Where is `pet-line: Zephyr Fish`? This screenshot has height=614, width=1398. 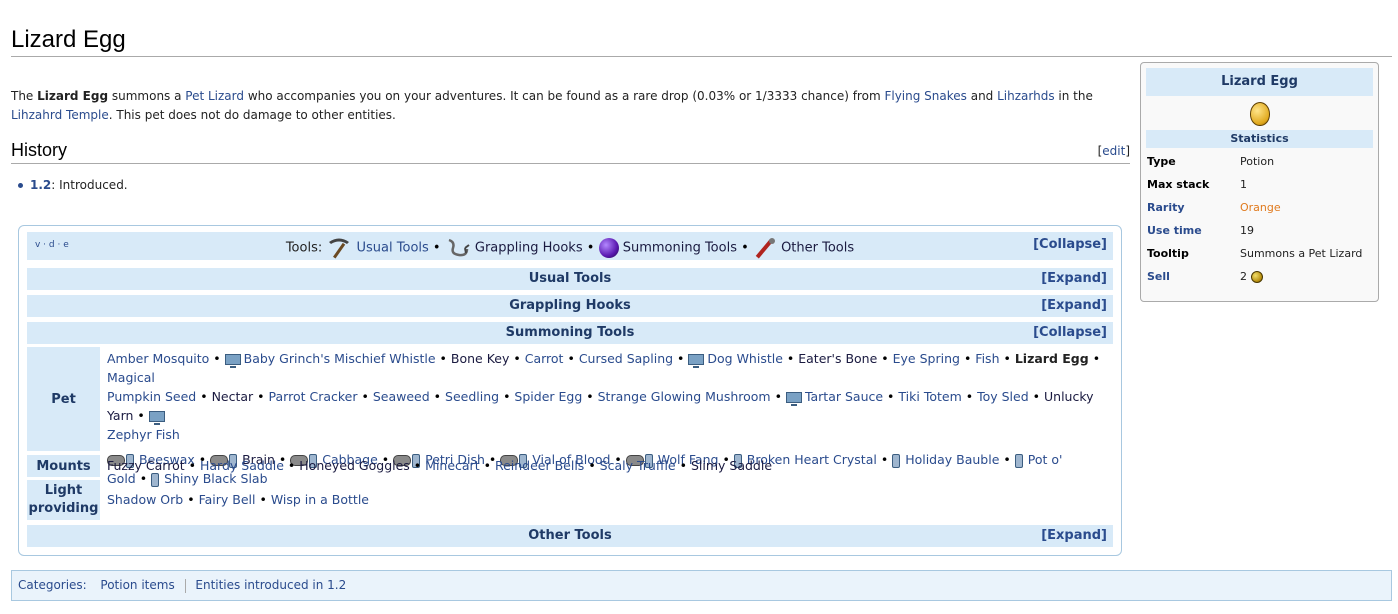 pet-line: Zephyr Fish is located at coordinates (607, 434).